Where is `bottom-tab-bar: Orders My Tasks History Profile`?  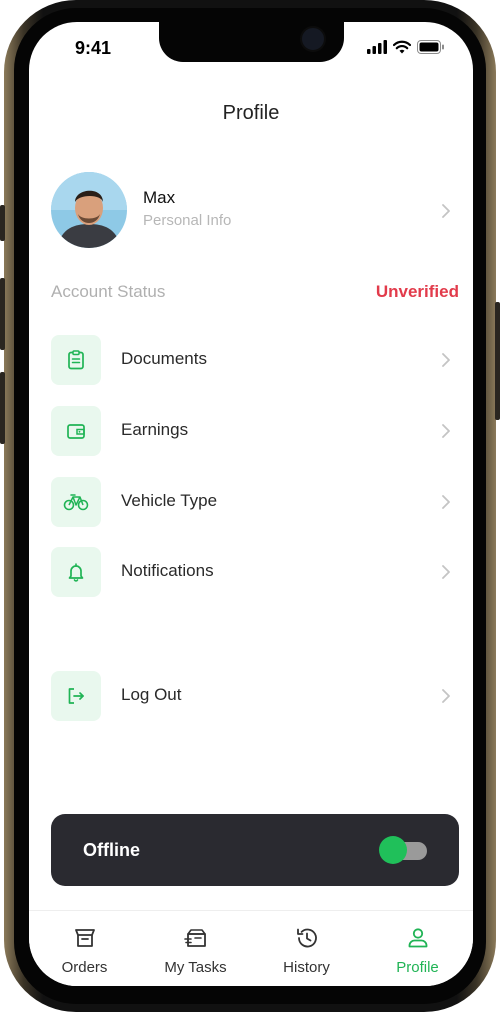
bottom-tab-bar: Orders My Tasks History Profile is located at coordinates (251, 948).